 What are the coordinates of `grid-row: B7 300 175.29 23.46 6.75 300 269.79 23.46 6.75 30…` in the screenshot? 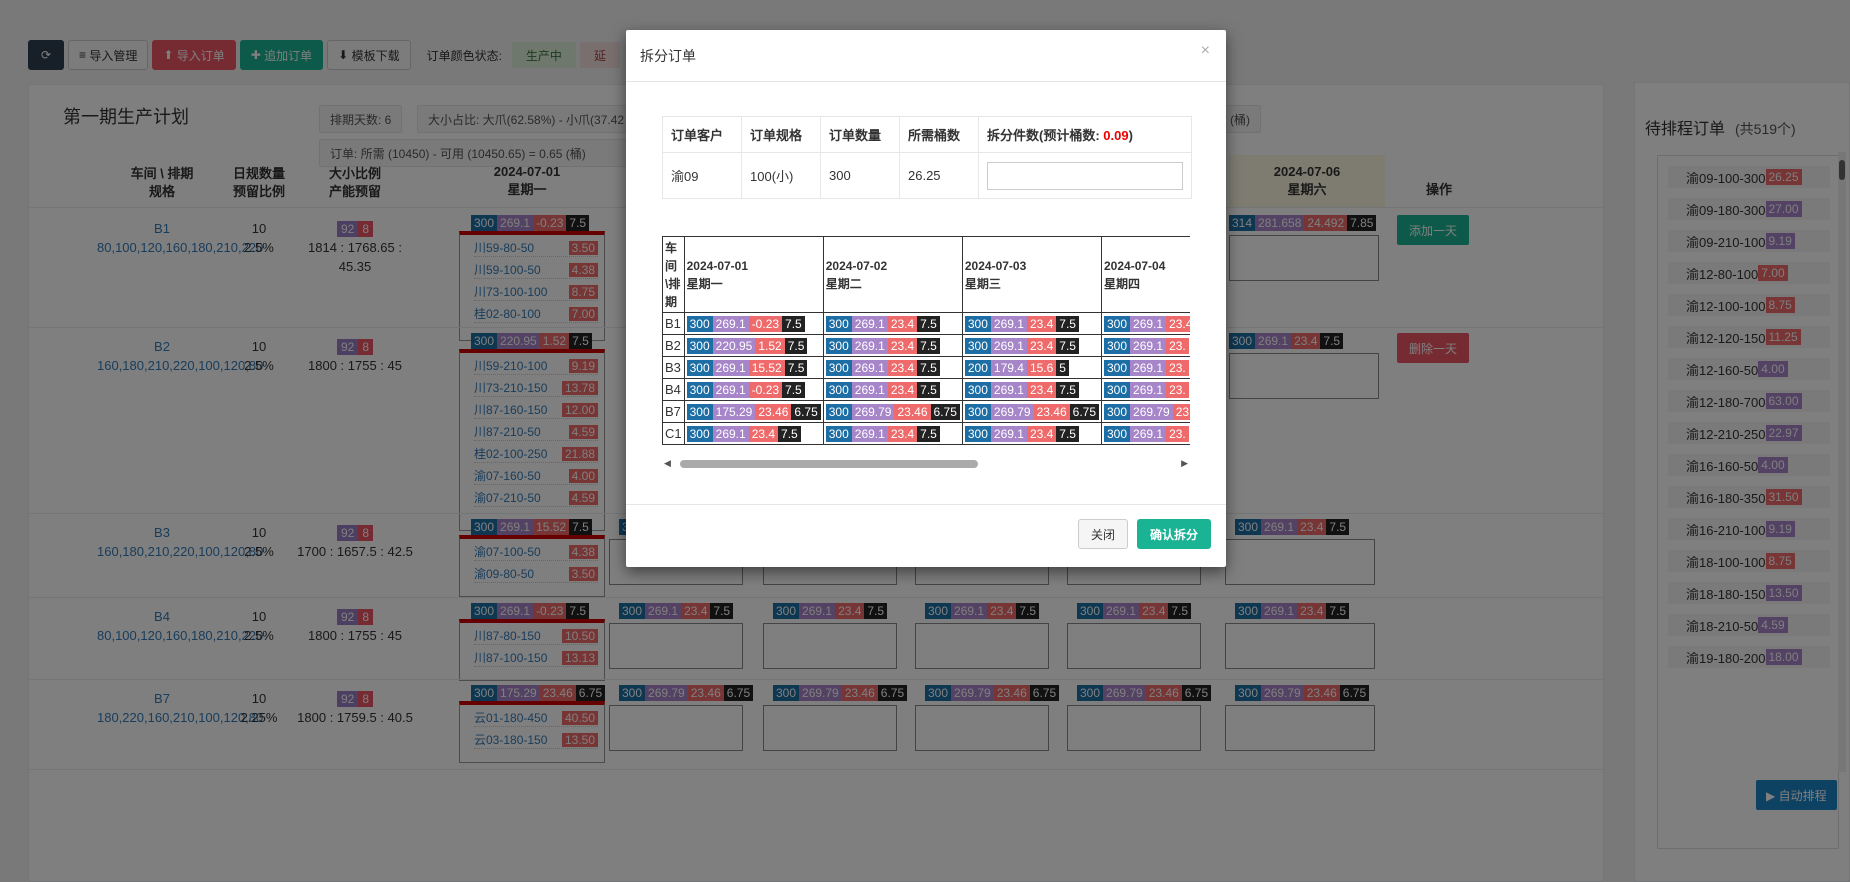 It's located at (926, 411).